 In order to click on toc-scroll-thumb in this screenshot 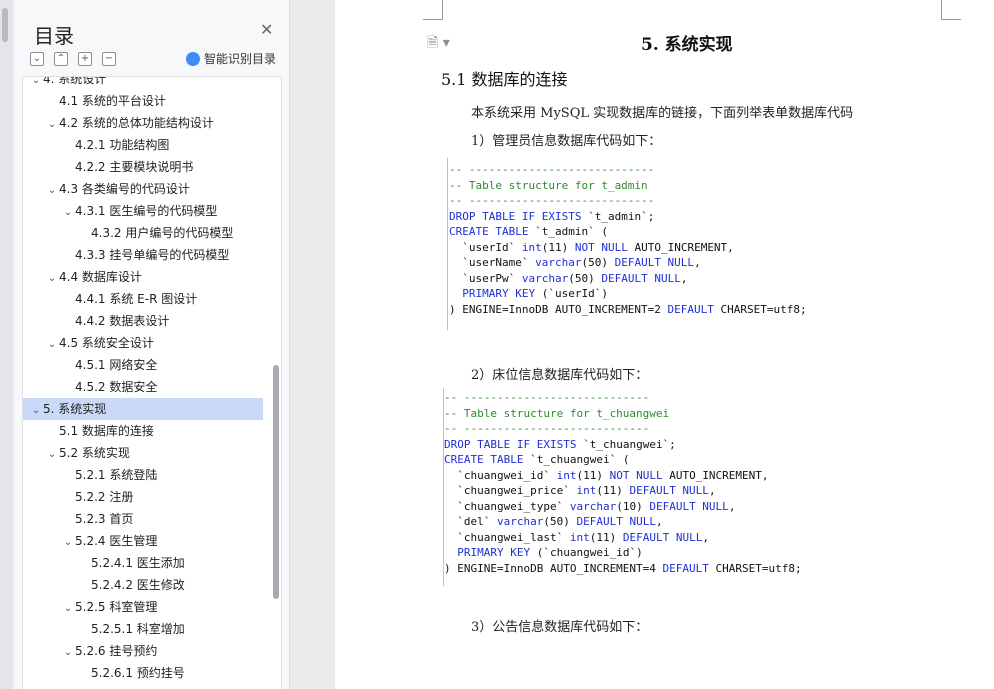, I will do `click(276, 482)`.